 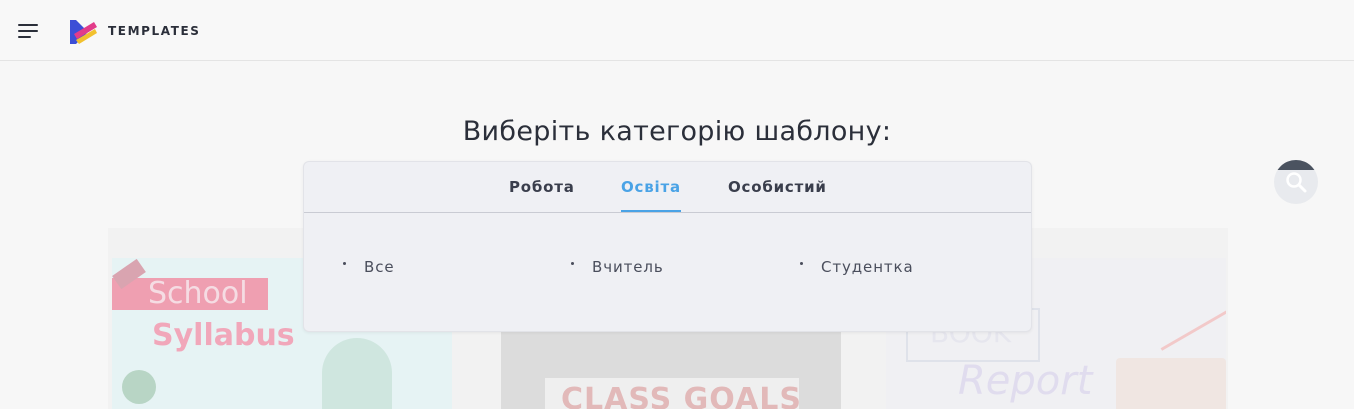 What do you see at coordinates (628, 267) in the screenshot?
I see `subcategory-label: Вчитель` at bounding box center [628, 267].